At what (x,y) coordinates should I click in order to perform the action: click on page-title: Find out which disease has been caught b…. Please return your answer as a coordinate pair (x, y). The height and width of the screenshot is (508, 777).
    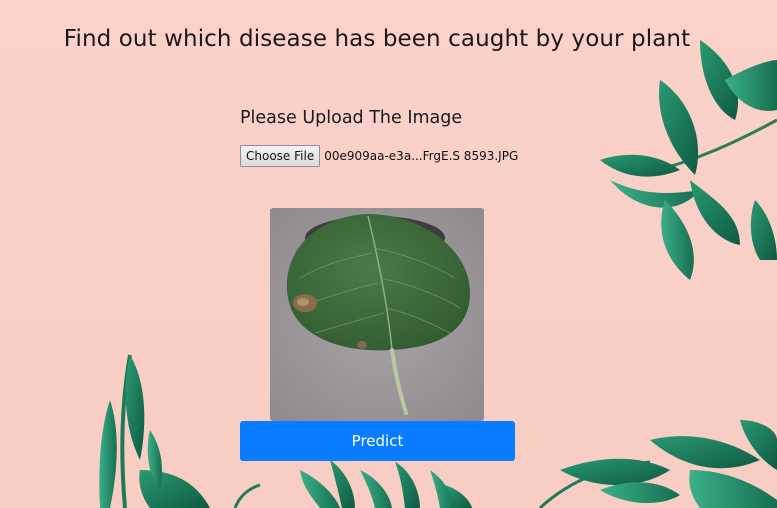
    Looking at the image, I should click on (377, 39).